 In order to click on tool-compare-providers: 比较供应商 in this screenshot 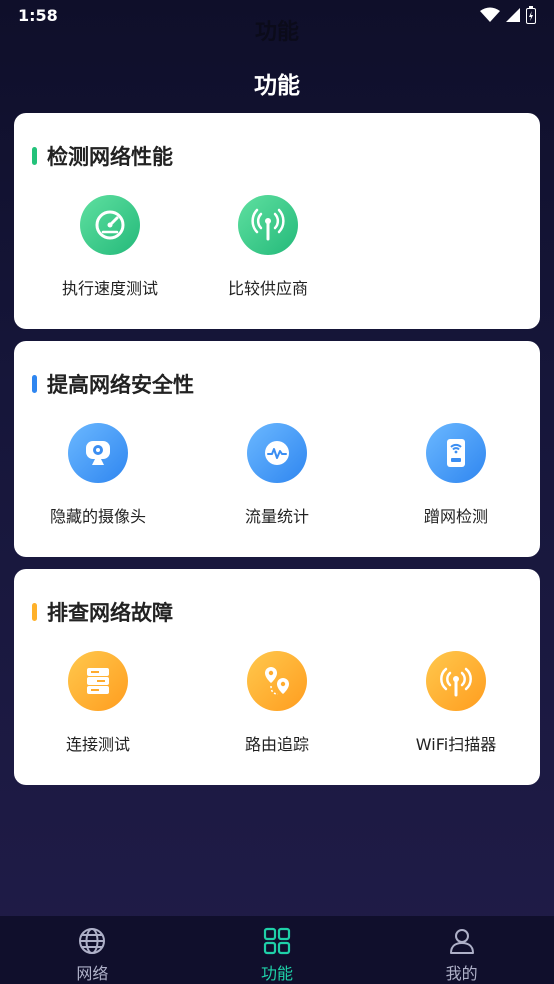, I will do `click(268, 247)`.